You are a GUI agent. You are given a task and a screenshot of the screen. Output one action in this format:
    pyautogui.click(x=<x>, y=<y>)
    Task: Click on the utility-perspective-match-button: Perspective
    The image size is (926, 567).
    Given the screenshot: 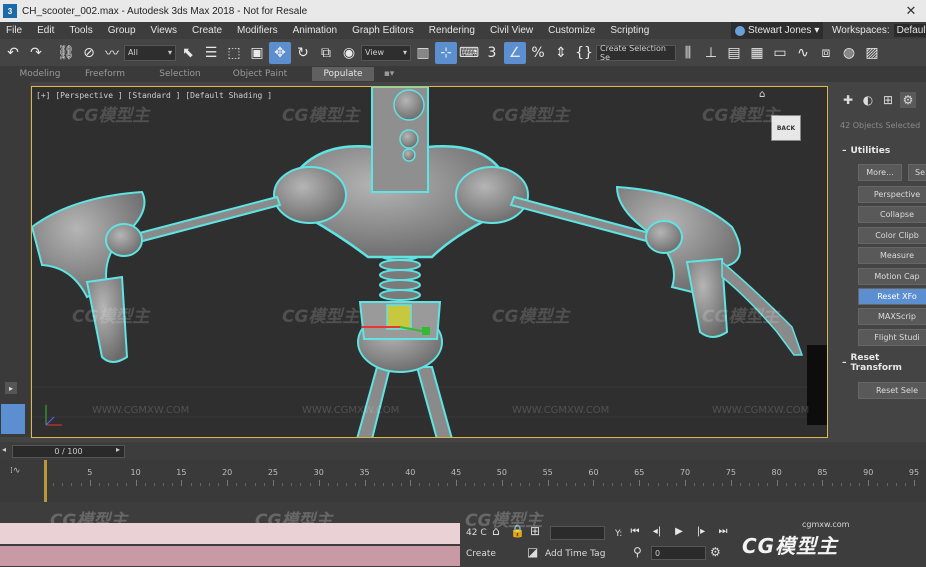 What is the action you would take?
    pyautogui.click(x=892, y=194)
    